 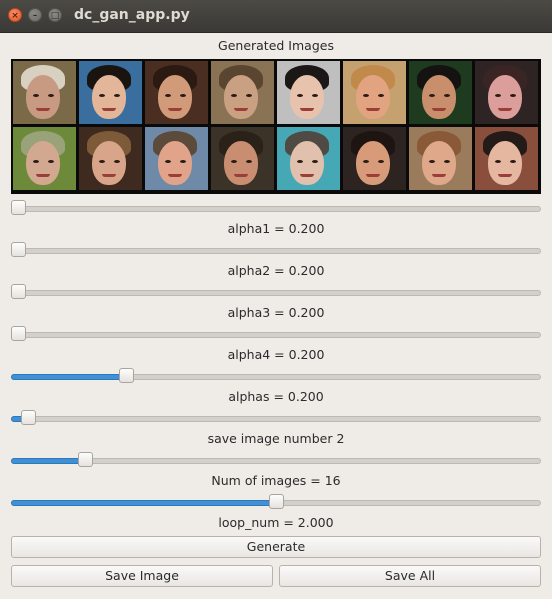 What do you see at coordinates (276, 480) in the screenshot?
I see `slider-value-label: Num of images = 16` at bounding box center [276, 480].